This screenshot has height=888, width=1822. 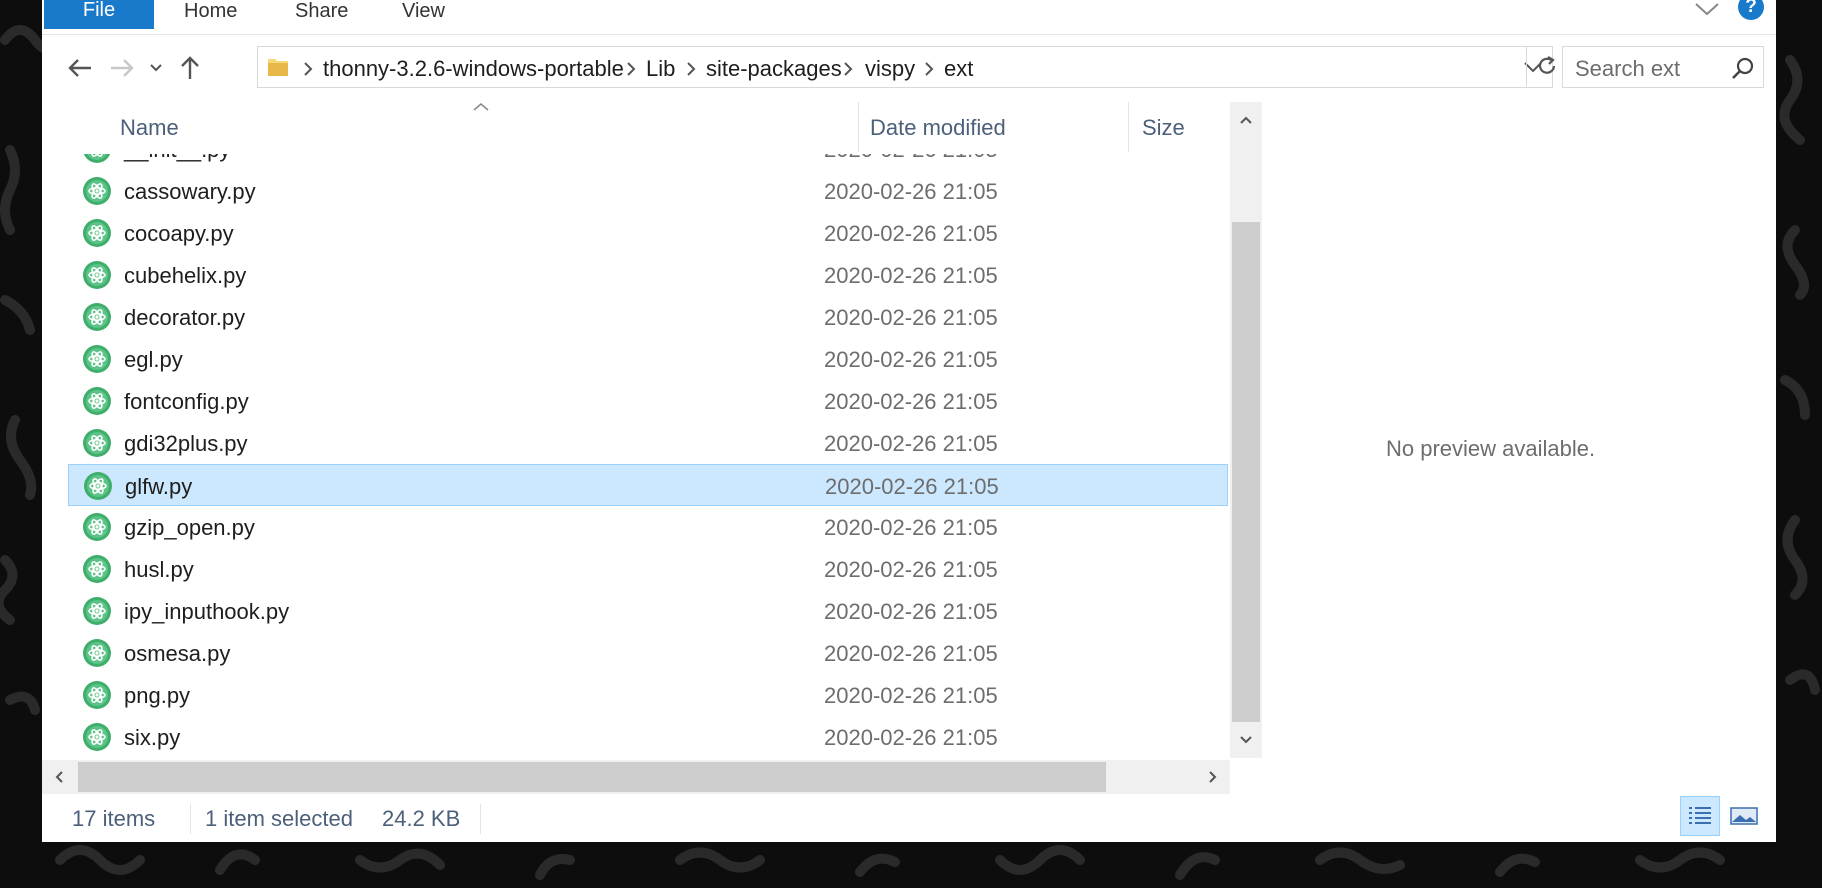 I want to click on tab-home: Home, so click(x=210, y=15).